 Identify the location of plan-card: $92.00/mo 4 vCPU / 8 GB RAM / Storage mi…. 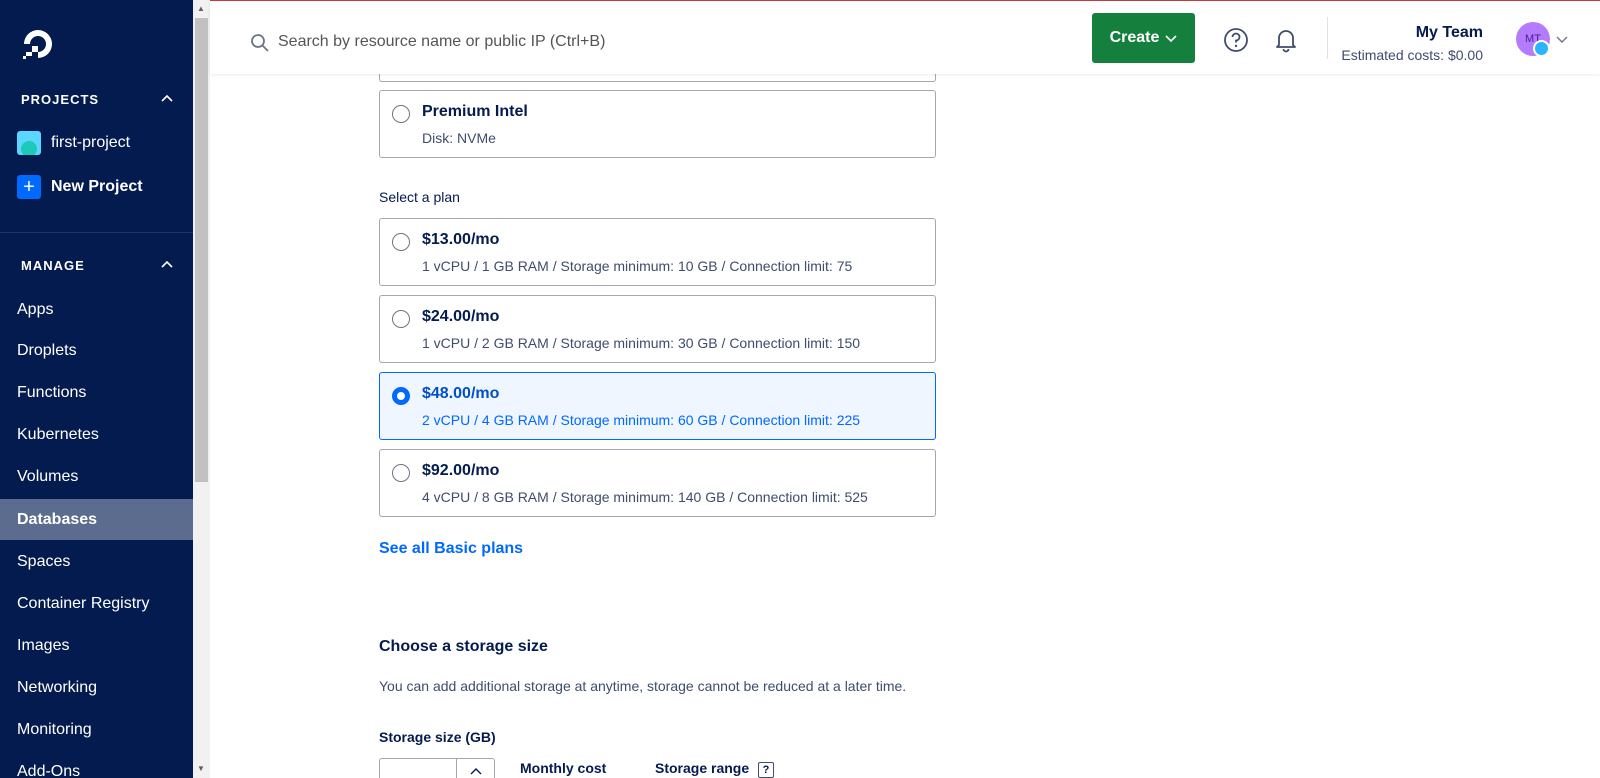
(657, 483).